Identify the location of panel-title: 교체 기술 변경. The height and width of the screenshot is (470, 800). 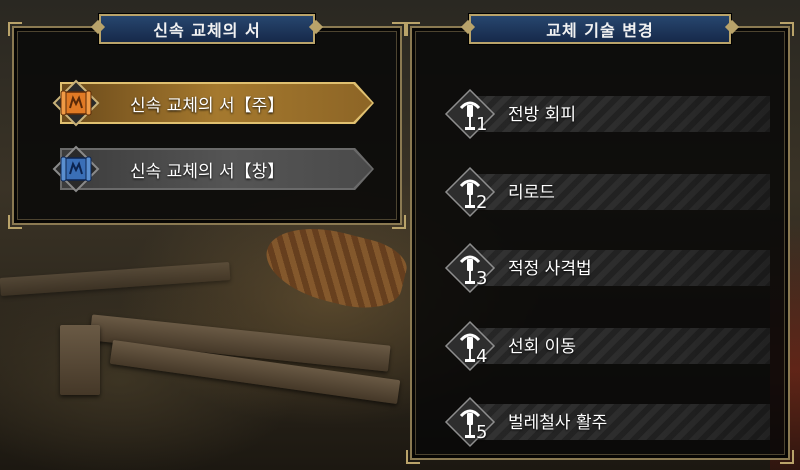
(600, 29).